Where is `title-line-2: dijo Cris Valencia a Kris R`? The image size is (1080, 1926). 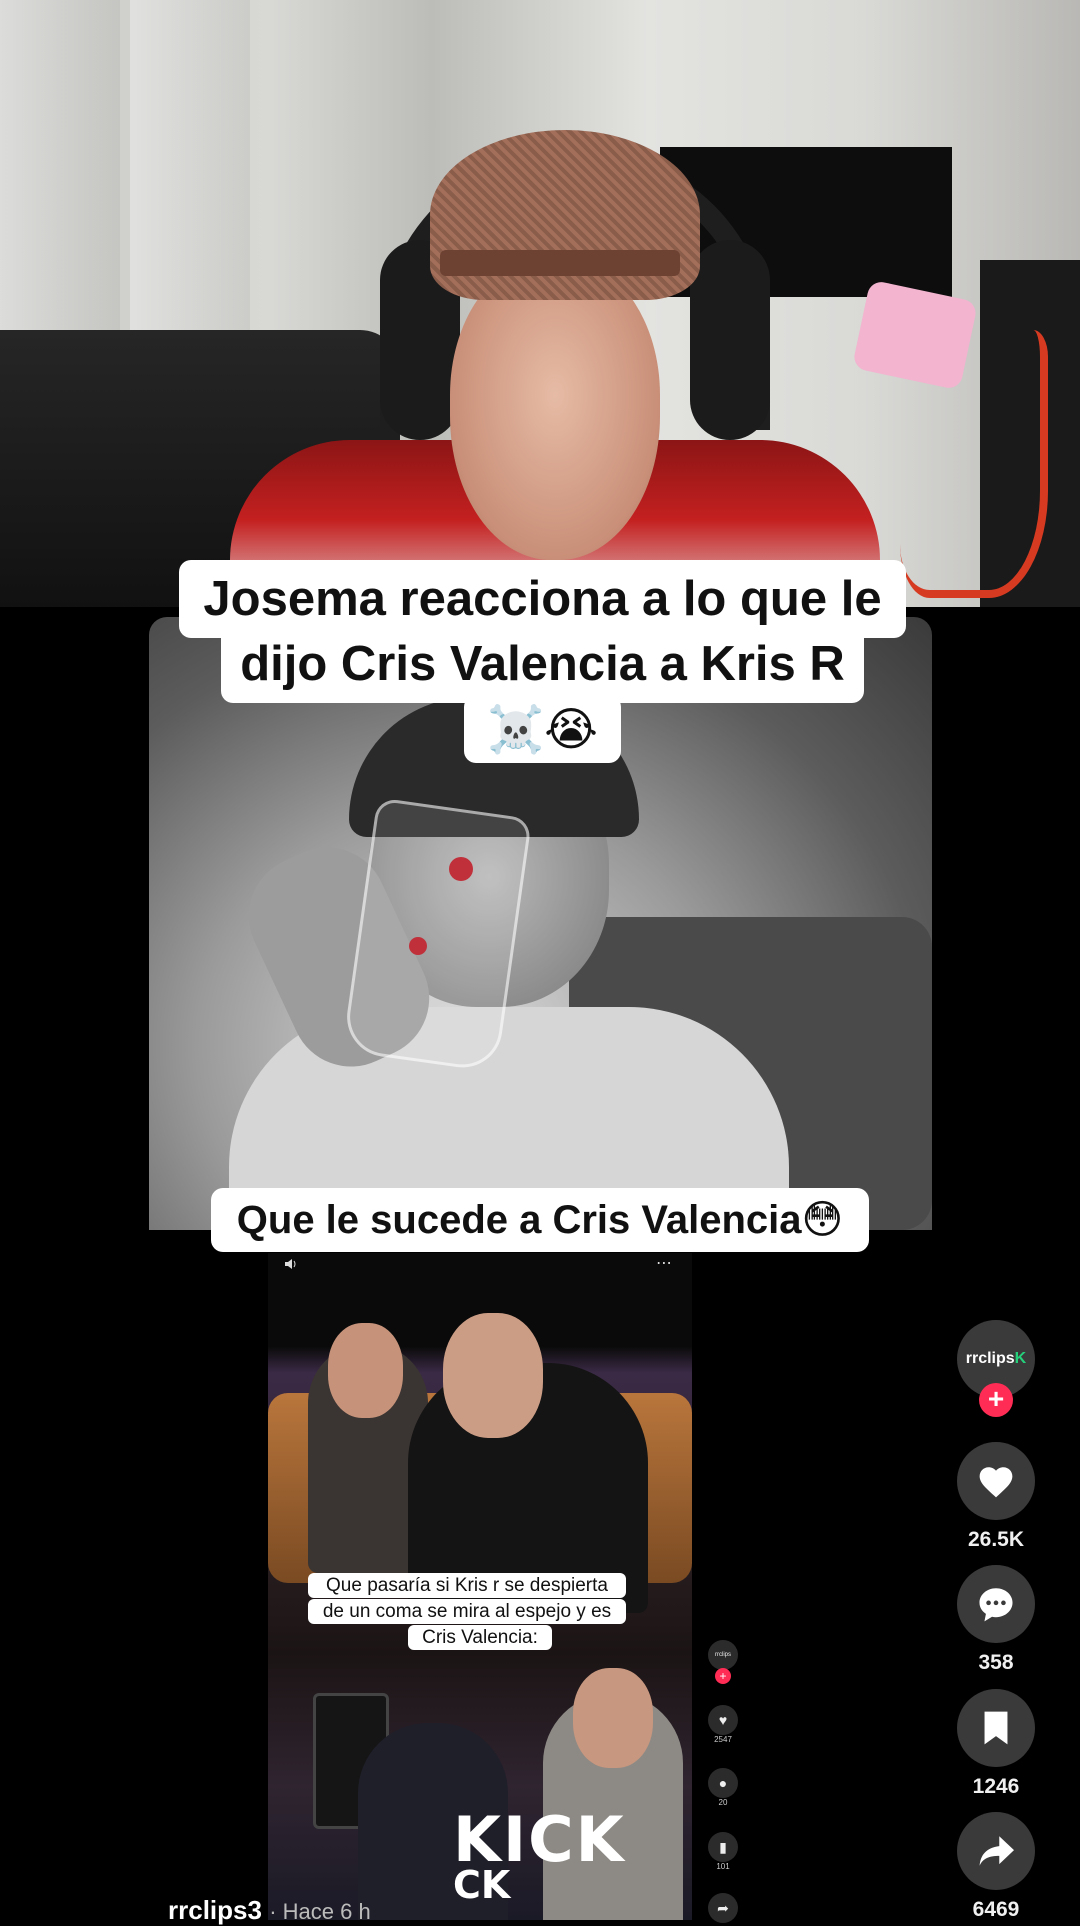 title-line-2: dijo Cris Valencia a Kris R is located at coordinates (542, 664).